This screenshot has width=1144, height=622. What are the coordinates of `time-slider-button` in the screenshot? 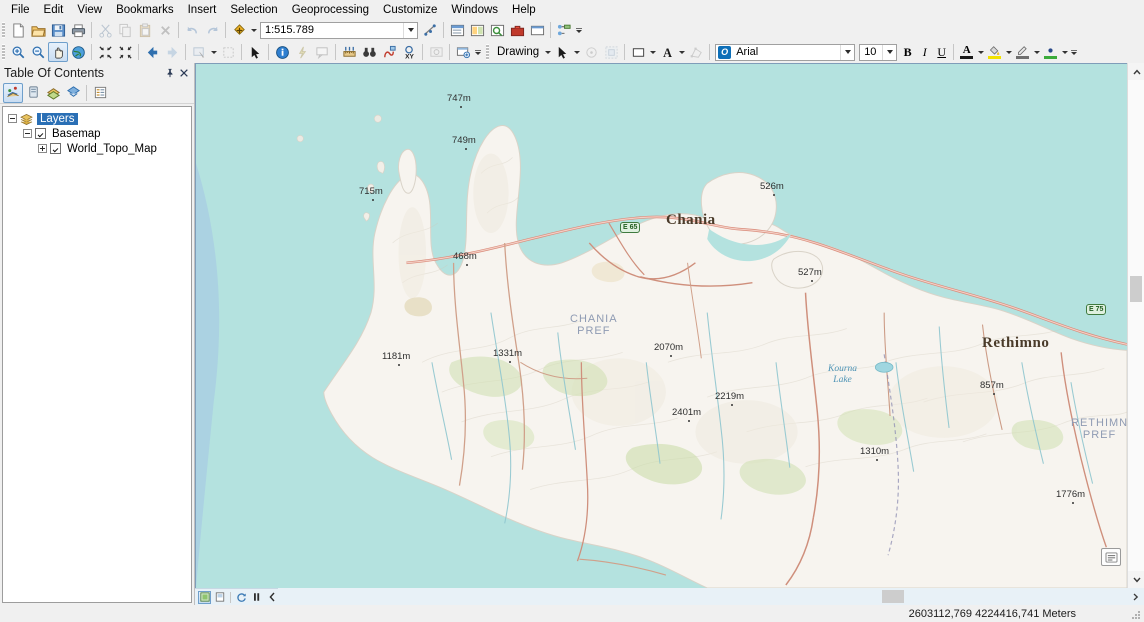 It's located at (436, 52).